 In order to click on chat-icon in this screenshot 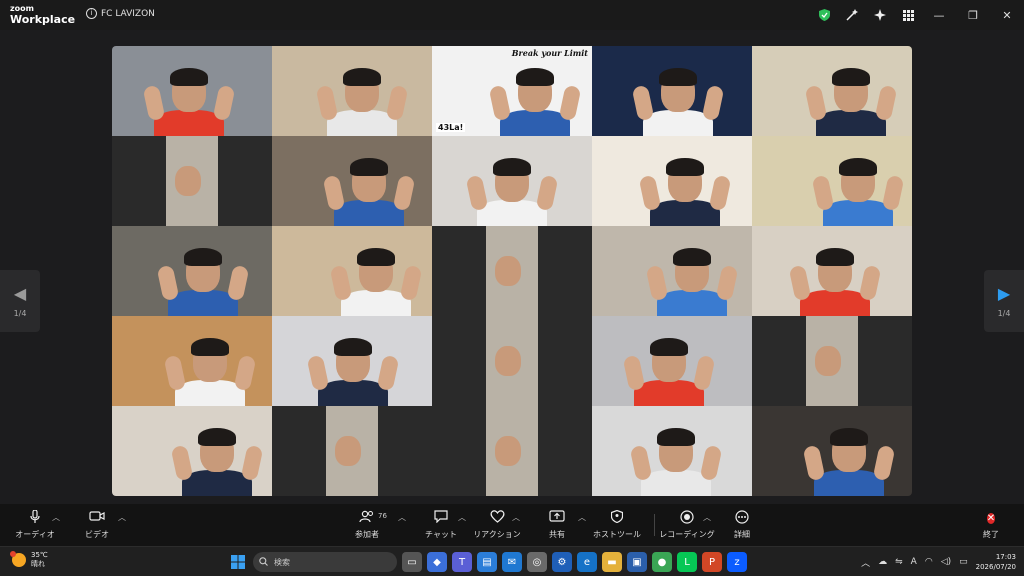, I will do `click(441, 518)`.